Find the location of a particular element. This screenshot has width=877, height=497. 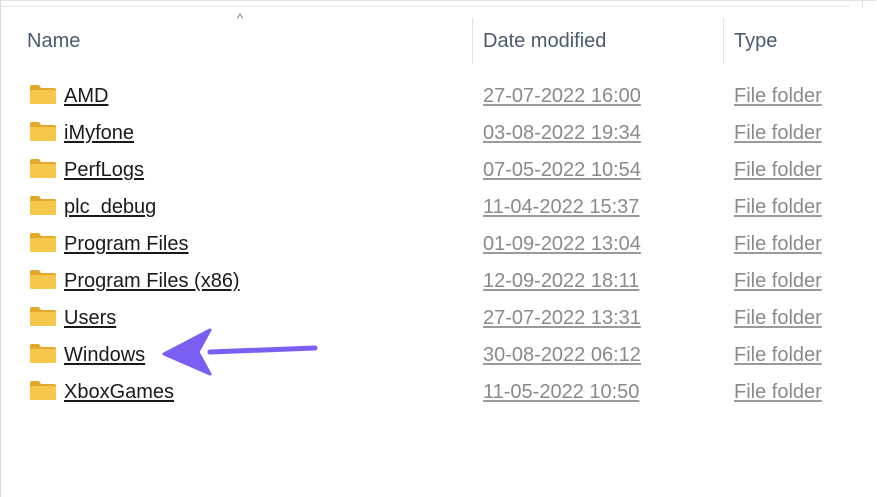

file-row: iMyfone 03-08-2022 19:34 File folder is located at coordinates (438, 134).